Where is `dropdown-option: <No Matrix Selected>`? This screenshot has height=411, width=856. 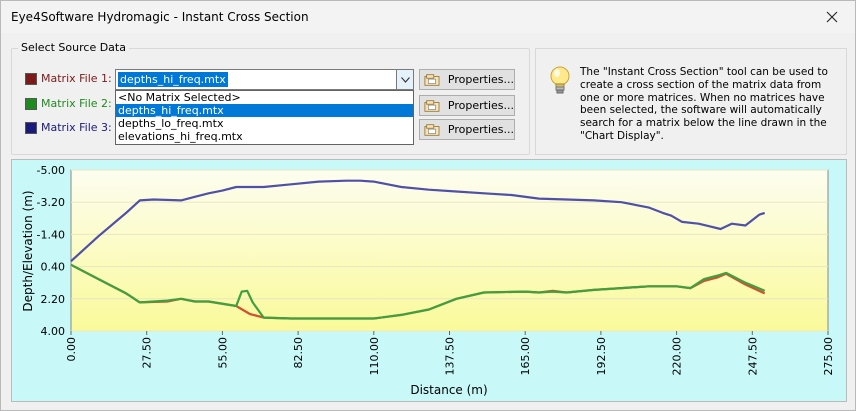
dropdown-option: <No Matrix Selected> is located at coordinates (264, 97).